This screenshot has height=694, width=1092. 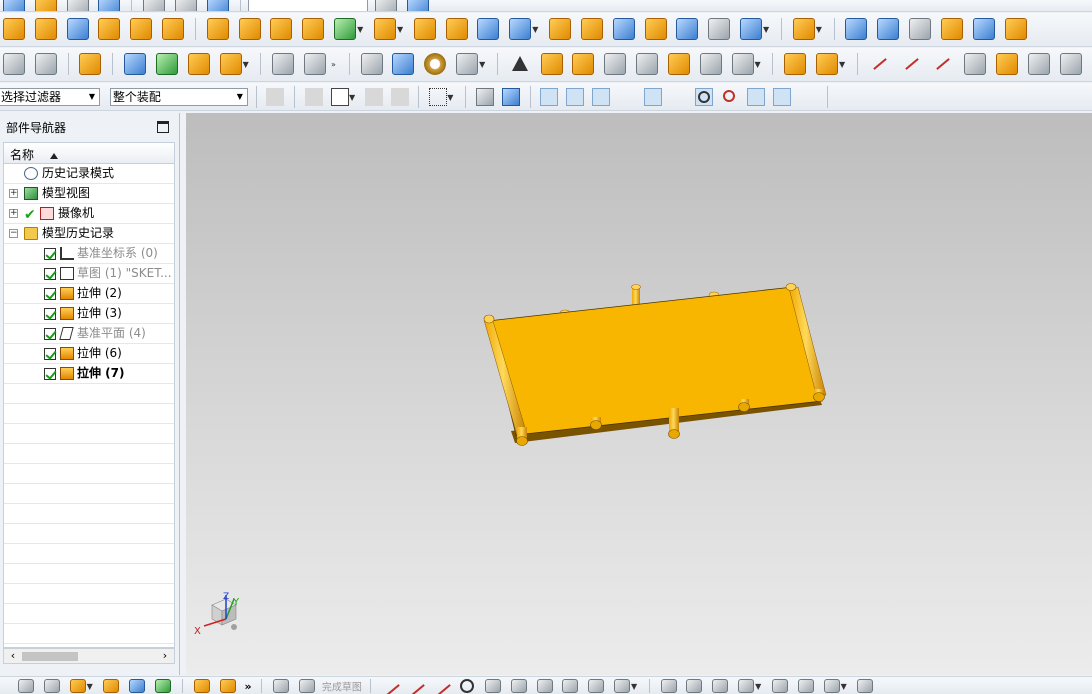 I want to click on arc-icon, so click(x=441, y=686).